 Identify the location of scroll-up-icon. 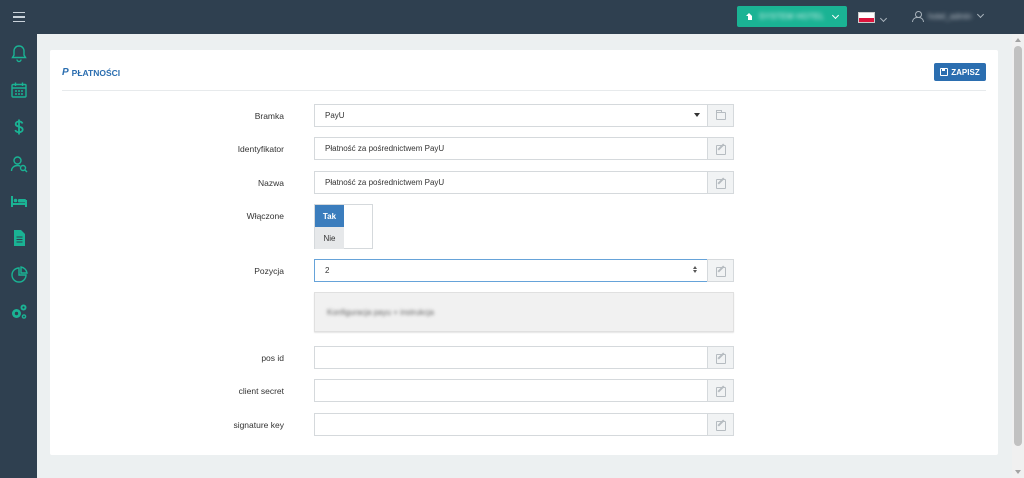
(1018, 40).